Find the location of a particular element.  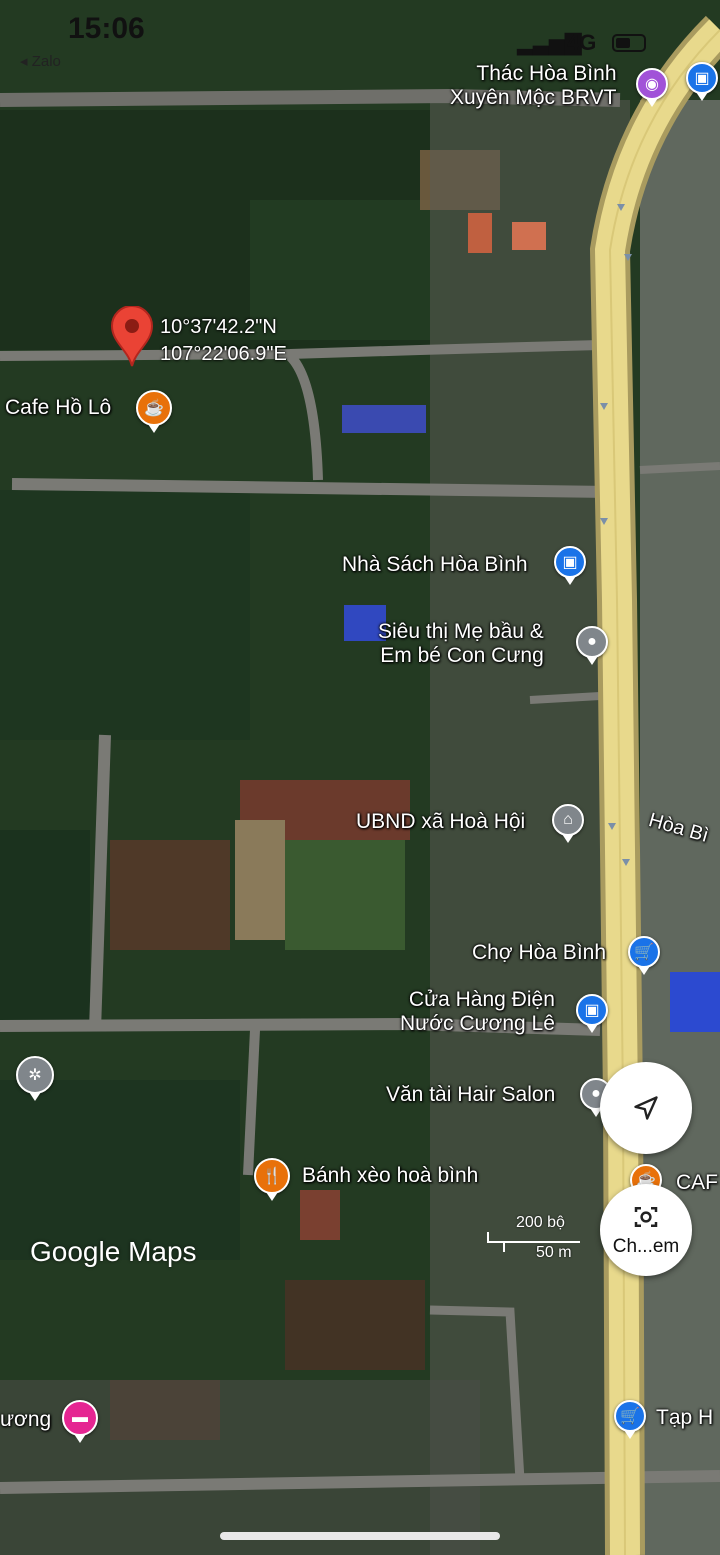

place-label-nha-sach: Nhà Sách Hòa Bình is located at coordinates (435, 565).